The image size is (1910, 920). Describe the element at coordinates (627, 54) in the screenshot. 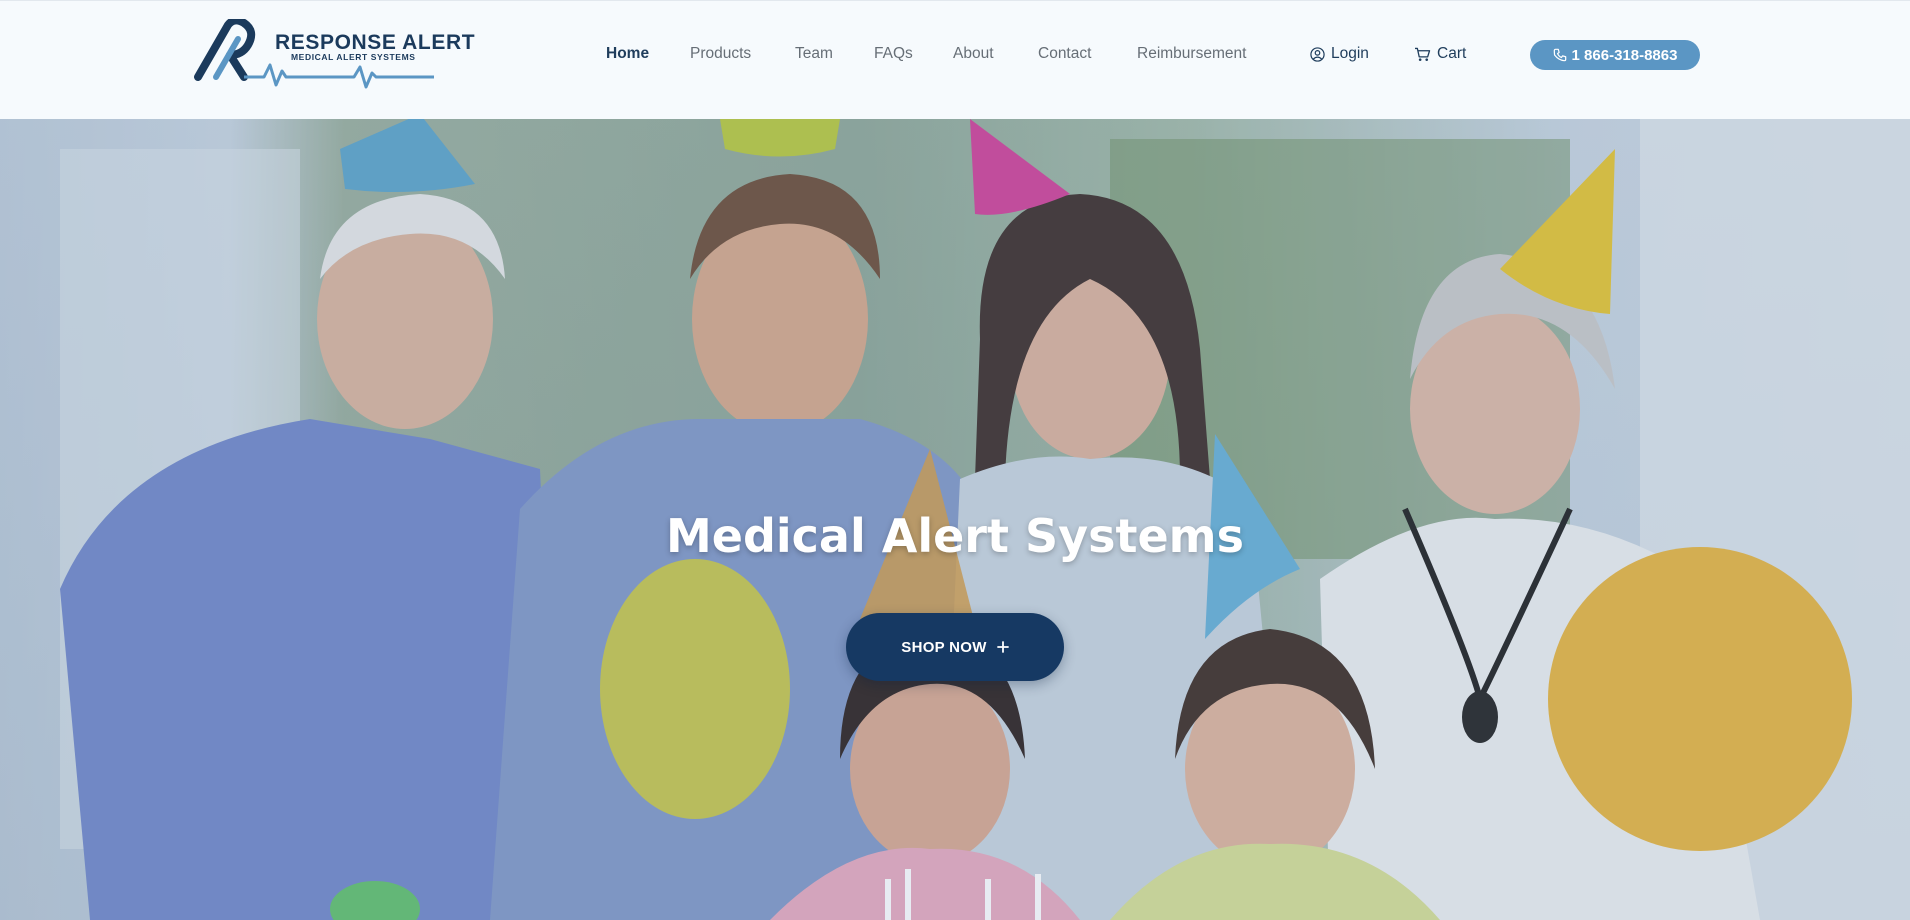

I see `nav-home: Home` at that location.